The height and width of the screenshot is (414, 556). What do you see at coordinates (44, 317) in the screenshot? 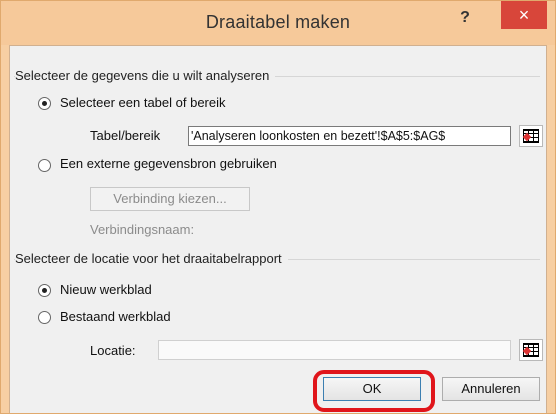
I see `radio-existing-worksheet` at bounding box center [44, 317].